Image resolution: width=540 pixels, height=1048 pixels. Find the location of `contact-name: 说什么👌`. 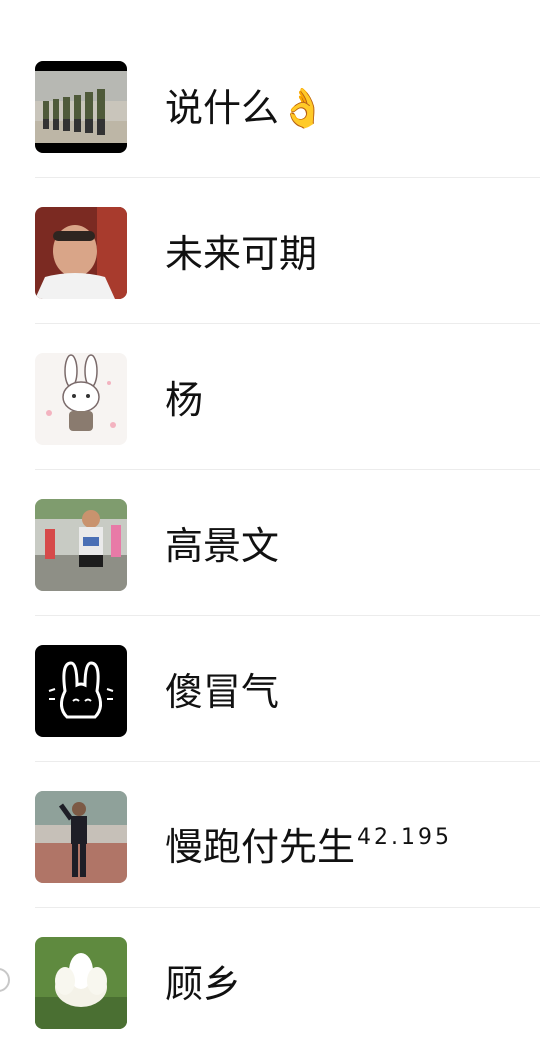

contact-name: 说什么👌 is located at coordinates (245, 108).